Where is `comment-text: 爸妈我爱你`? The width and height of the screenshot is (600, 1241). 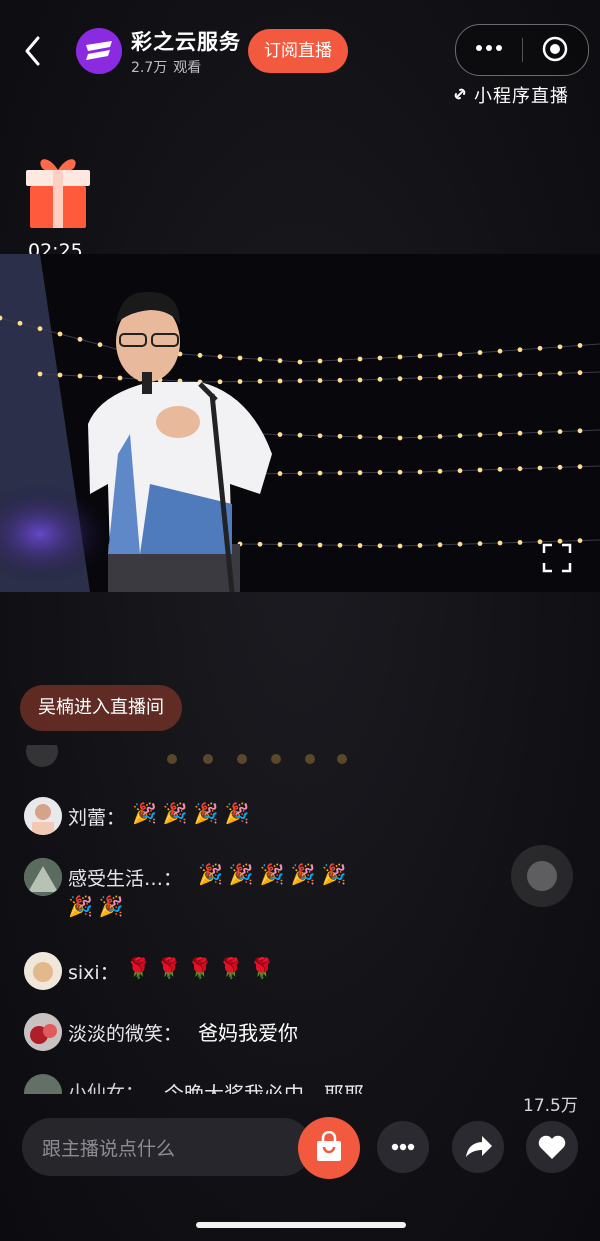
comment-text: 爸妈我爱你 is located at coordinates (248, 1033).